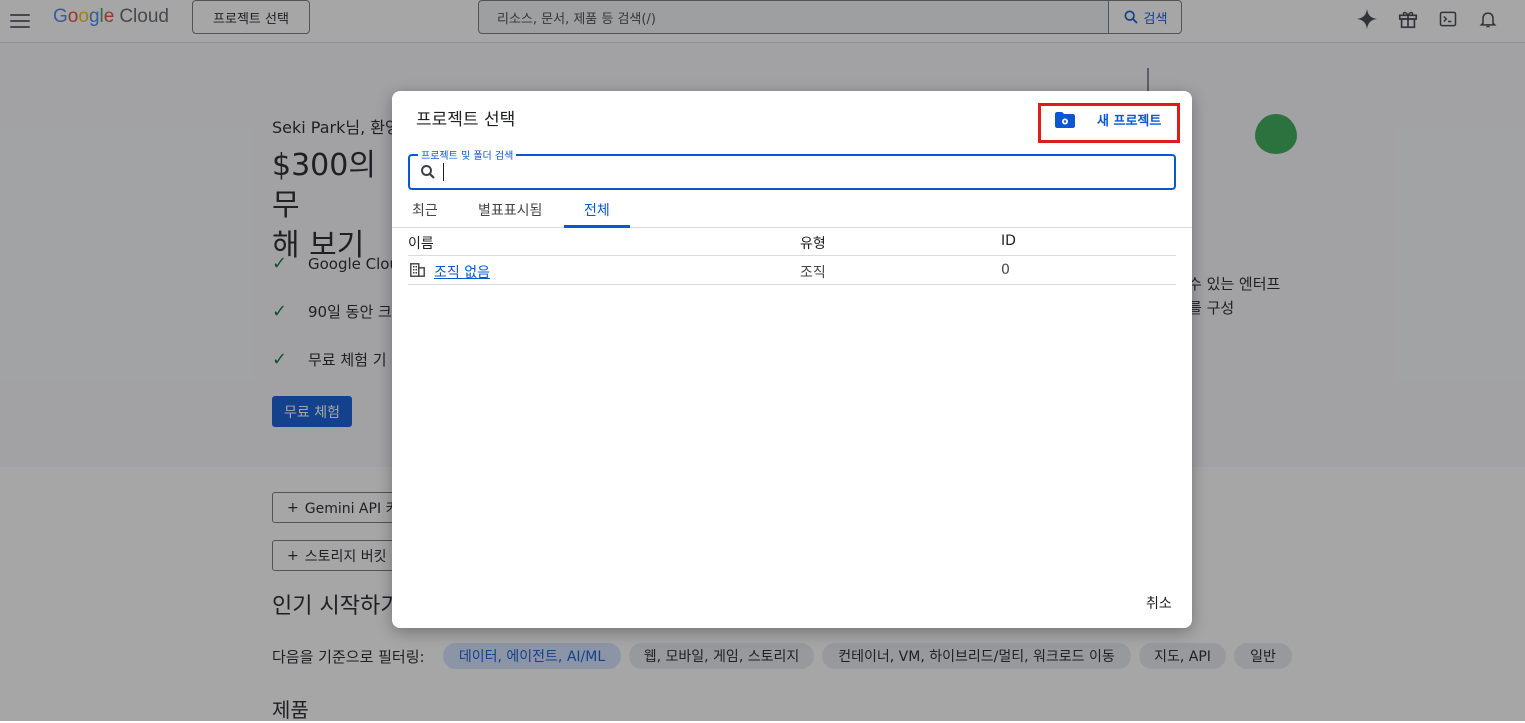  I want to click on new-project-label: 새 프로젝트, so click(1129, 121).